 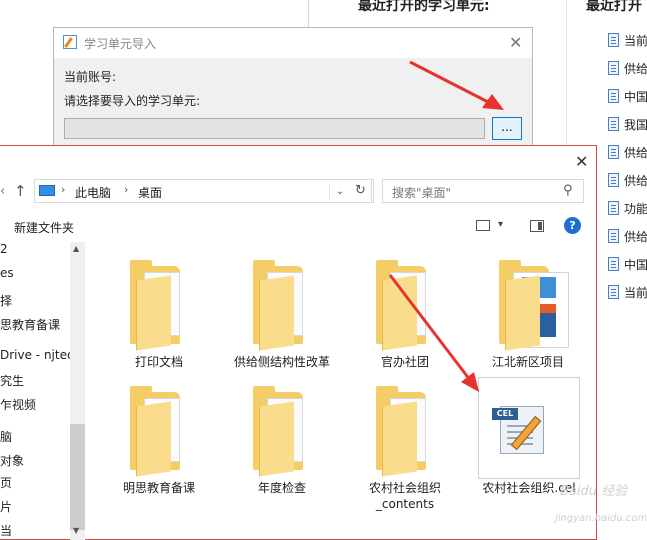 What do you see at coordinates (7, 273) in the screenshot?
I see `nav-item: es` at bounding box center [7, 273].